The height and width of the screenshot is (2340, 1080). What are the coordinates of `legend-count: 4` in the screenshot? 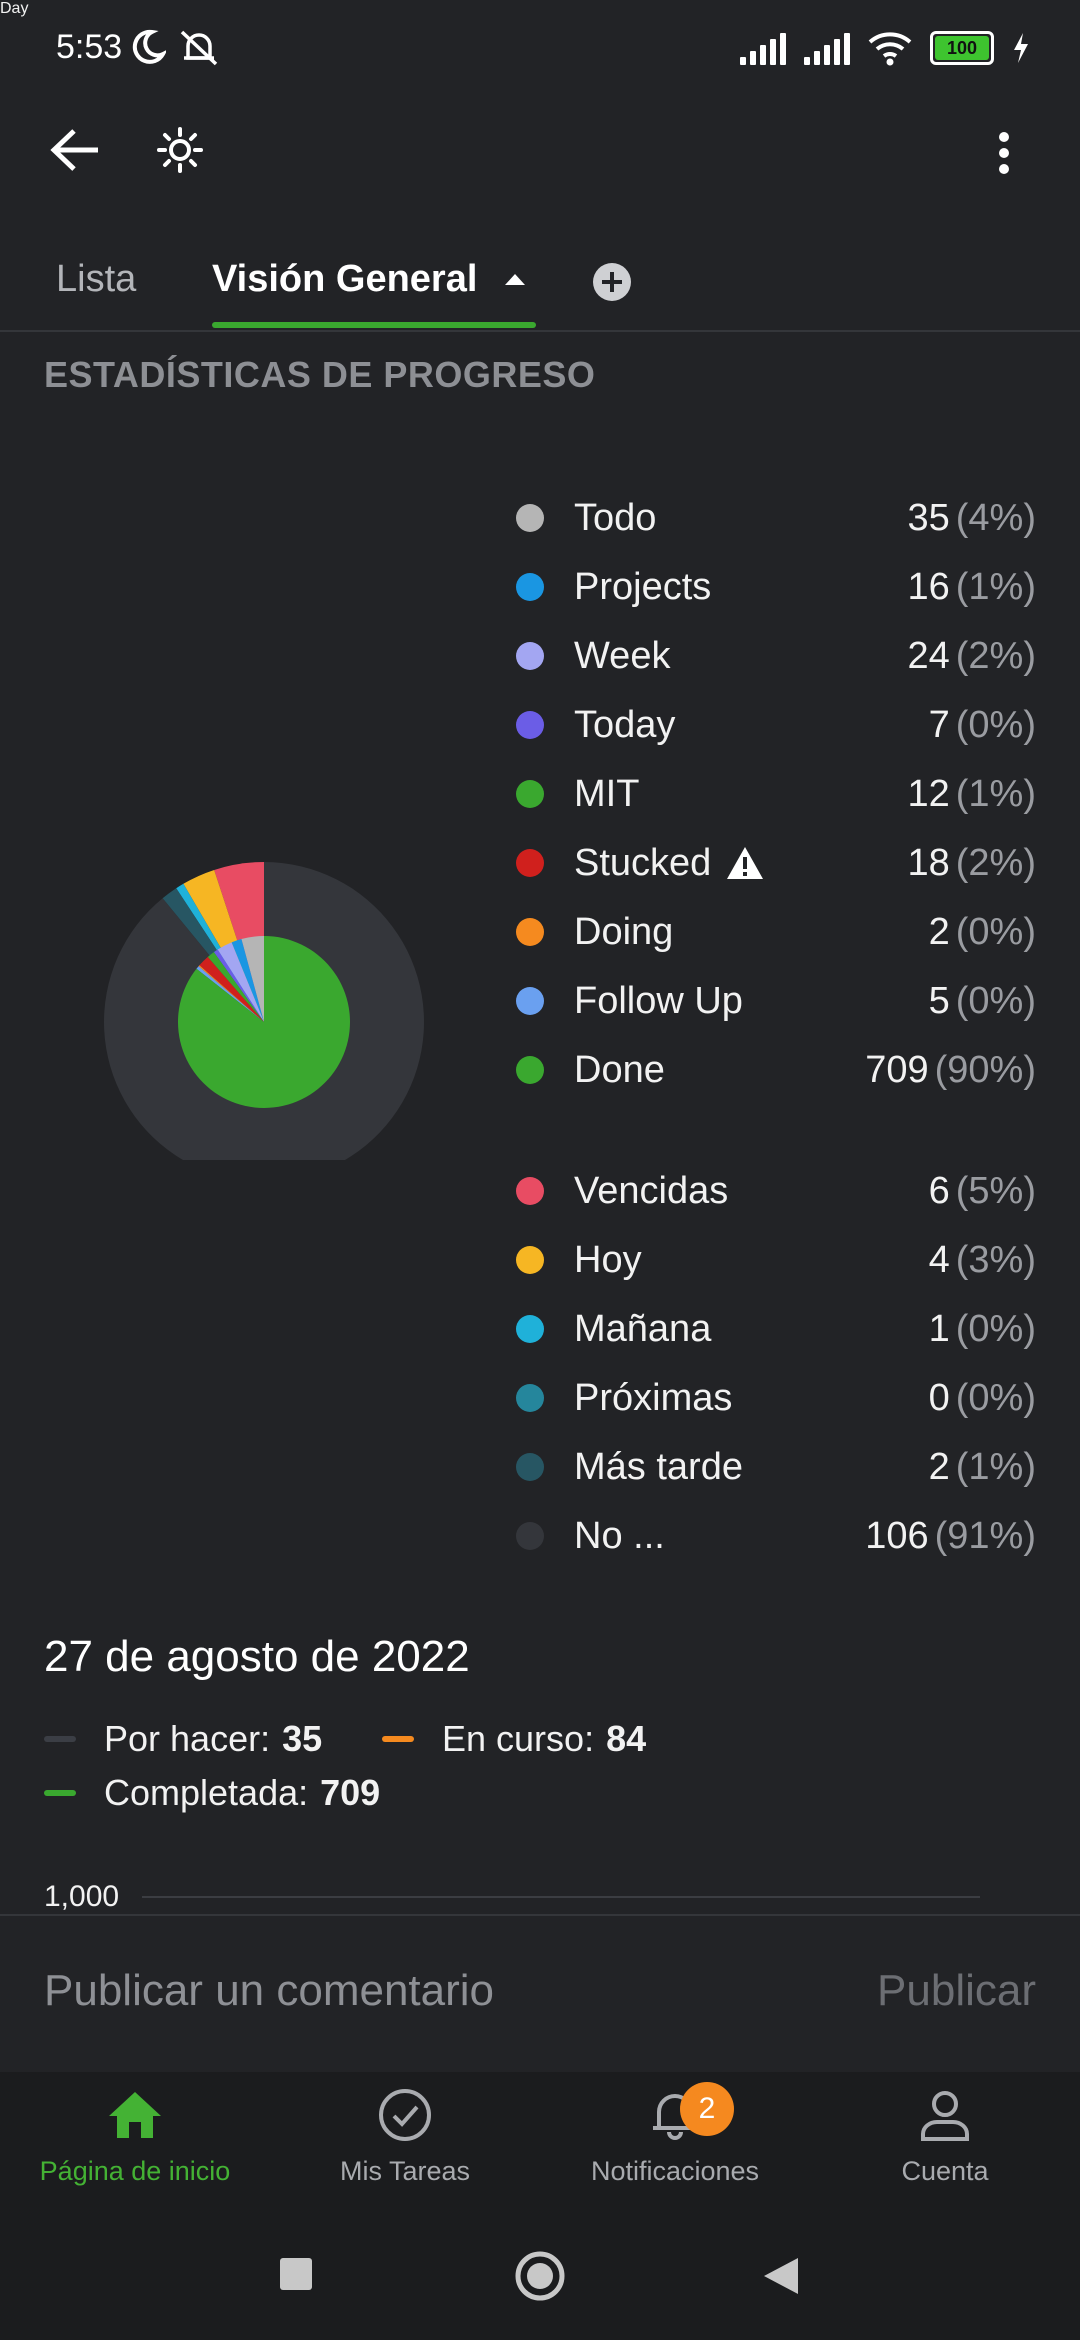 It's located at (939, 1259).